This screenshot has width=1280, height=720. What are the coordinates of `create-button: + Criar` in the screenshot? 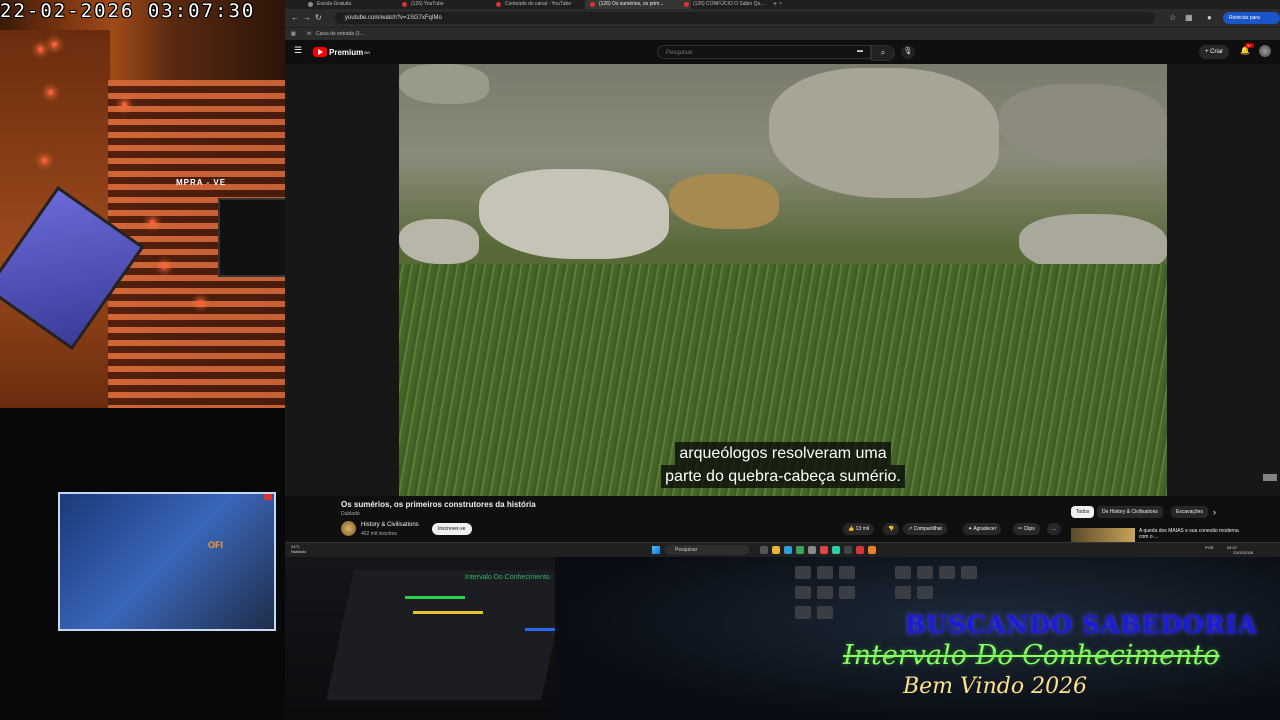 It's located at (1214, 52).